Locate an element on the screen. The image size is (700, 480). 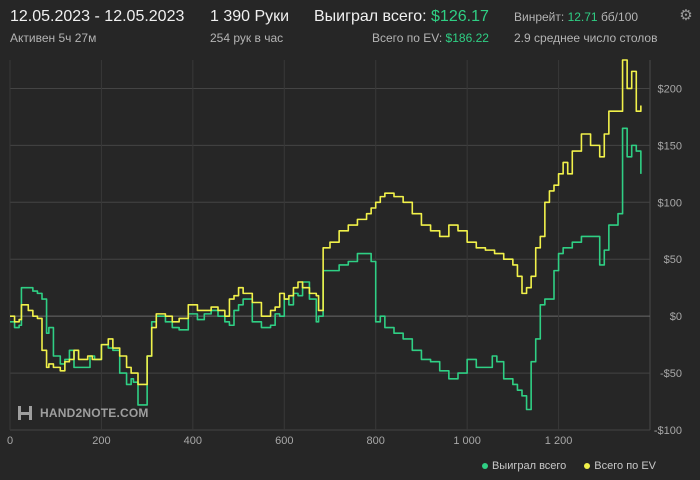
y-tick-label: $150 is located at coordinates (670, 146).